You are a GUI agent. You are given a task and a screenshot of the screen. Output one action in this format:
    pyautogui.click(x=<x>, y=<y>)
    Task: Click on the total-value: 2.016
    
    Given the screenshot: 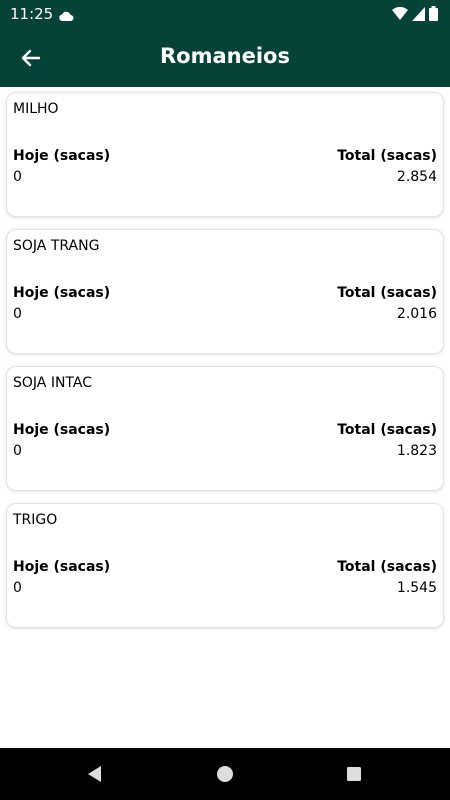 What is the action you would take?
    pyautogui.click(x=416, y=314)
    